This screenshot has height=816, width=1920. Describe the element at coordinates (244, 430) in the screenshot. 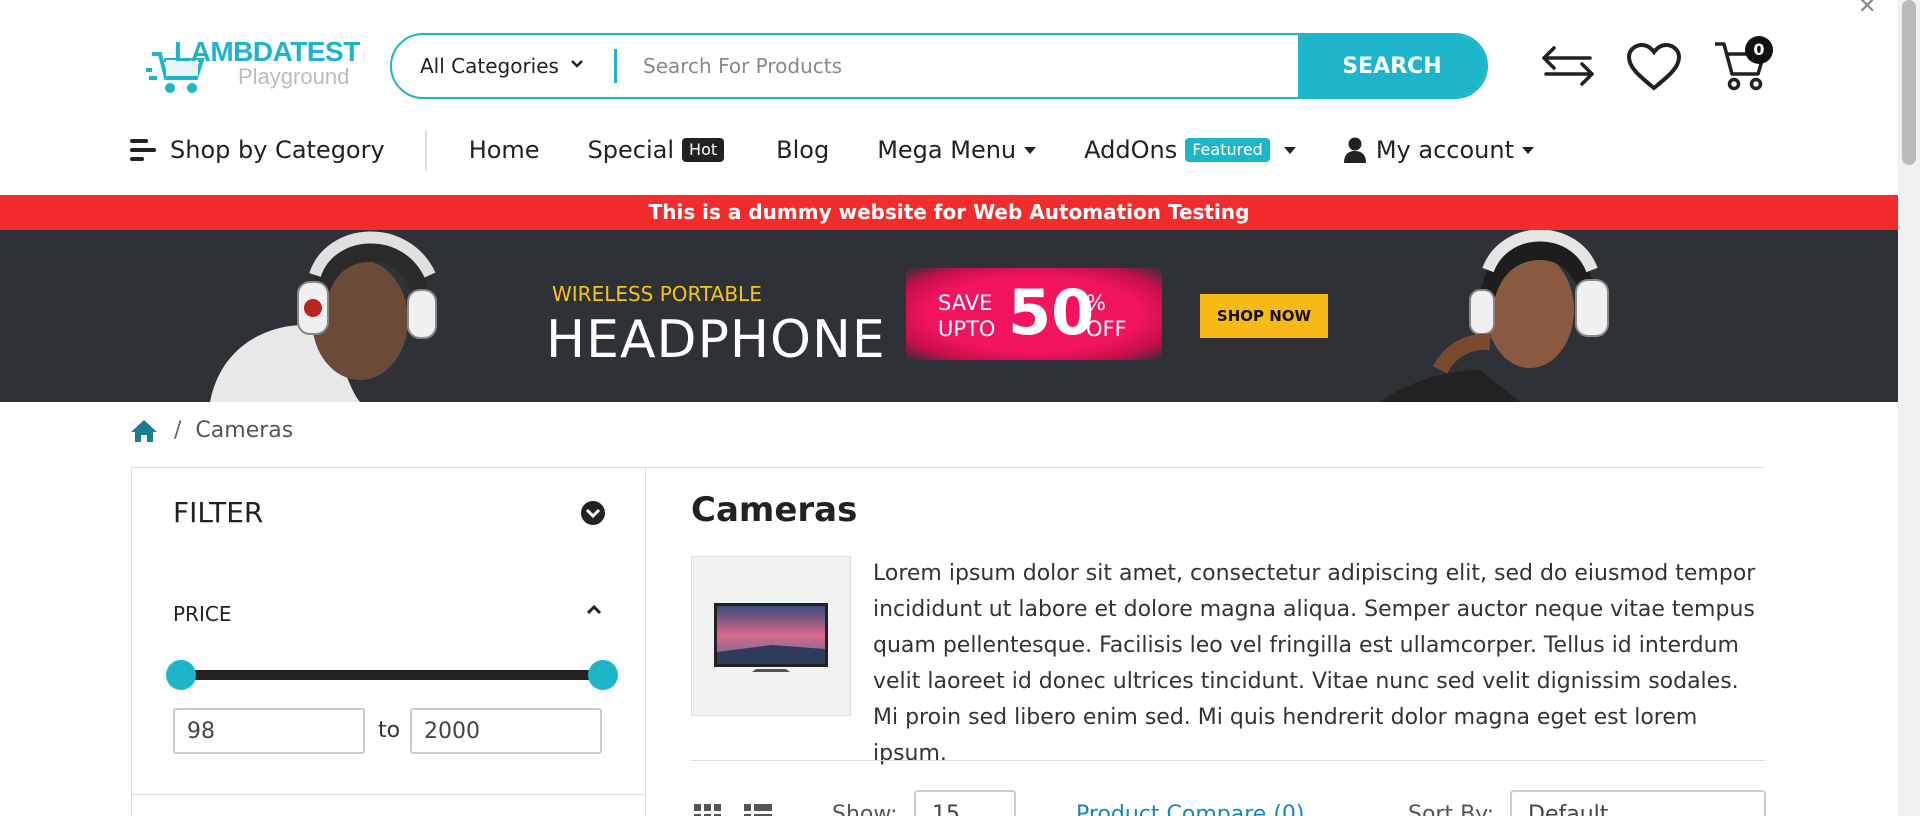

I see `breadcrumb-current: Cameras` at that location.